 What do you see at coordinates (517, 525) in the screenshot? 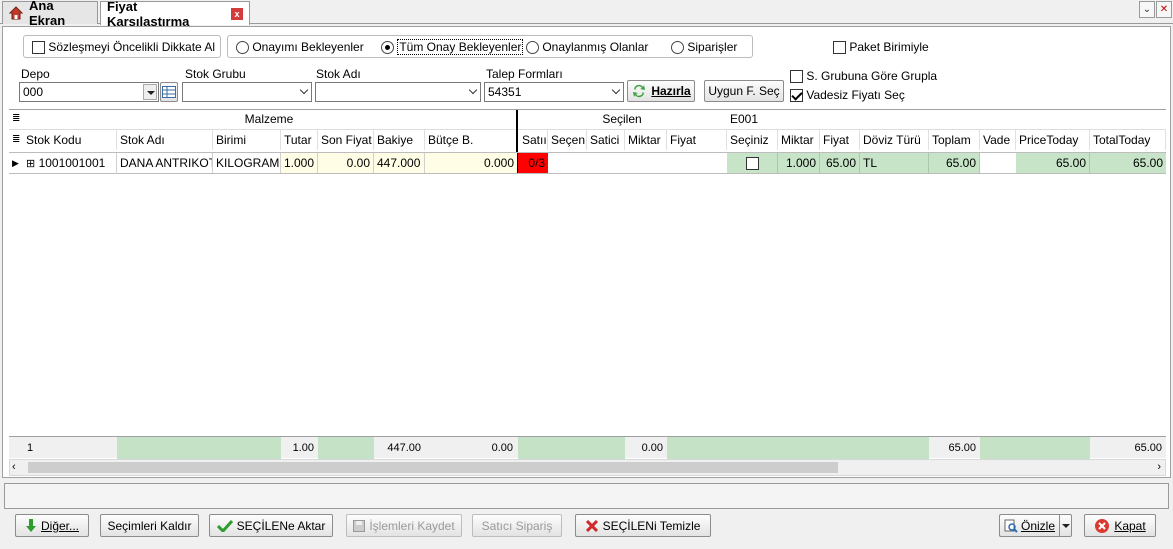
I see `satici-siparis-button: Satıcı Sipariş` at bounding box center [517, 525].